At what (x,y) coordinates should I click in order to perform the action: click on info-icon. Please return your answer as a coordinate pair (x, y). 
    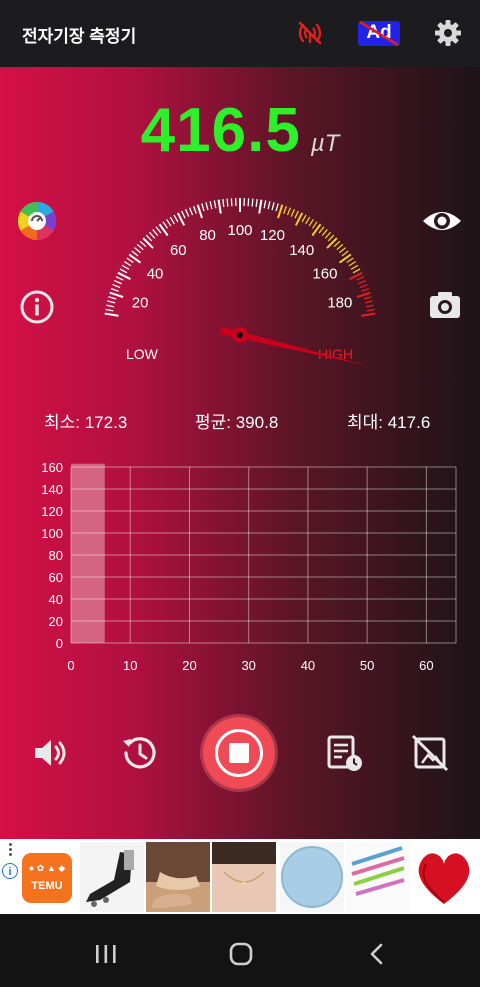
    Looking at the image, I should click on (37, 307).